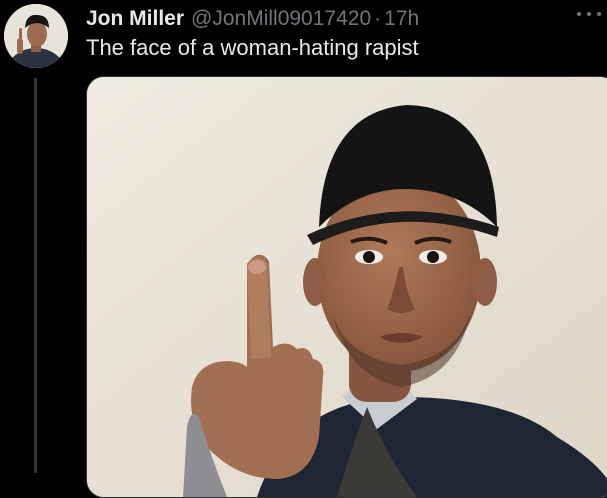 This screenshot has height=498, width=607. I want to click on tweet-timestamp: 17h, so click(401, 19).